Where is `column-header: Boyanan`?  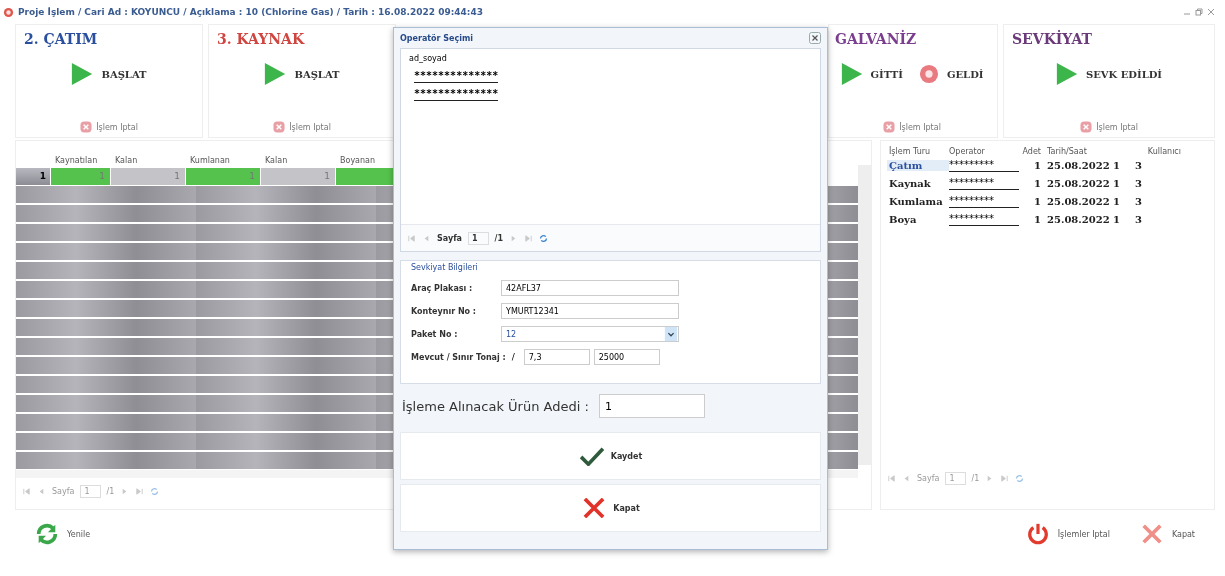 column-header: Boyanan is located at coordinates (358, 160).